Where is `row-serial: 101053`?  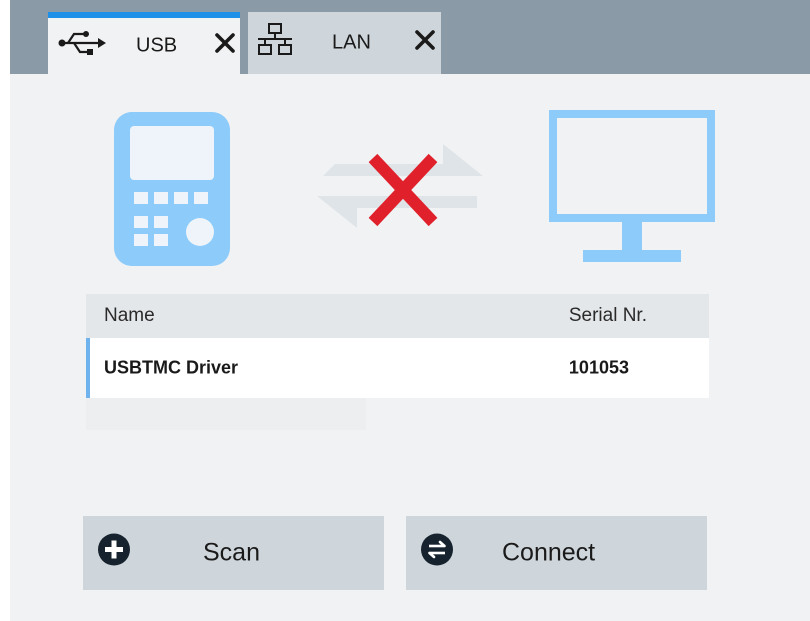
row-serial: 101053 is located at coordinates (598, 367).